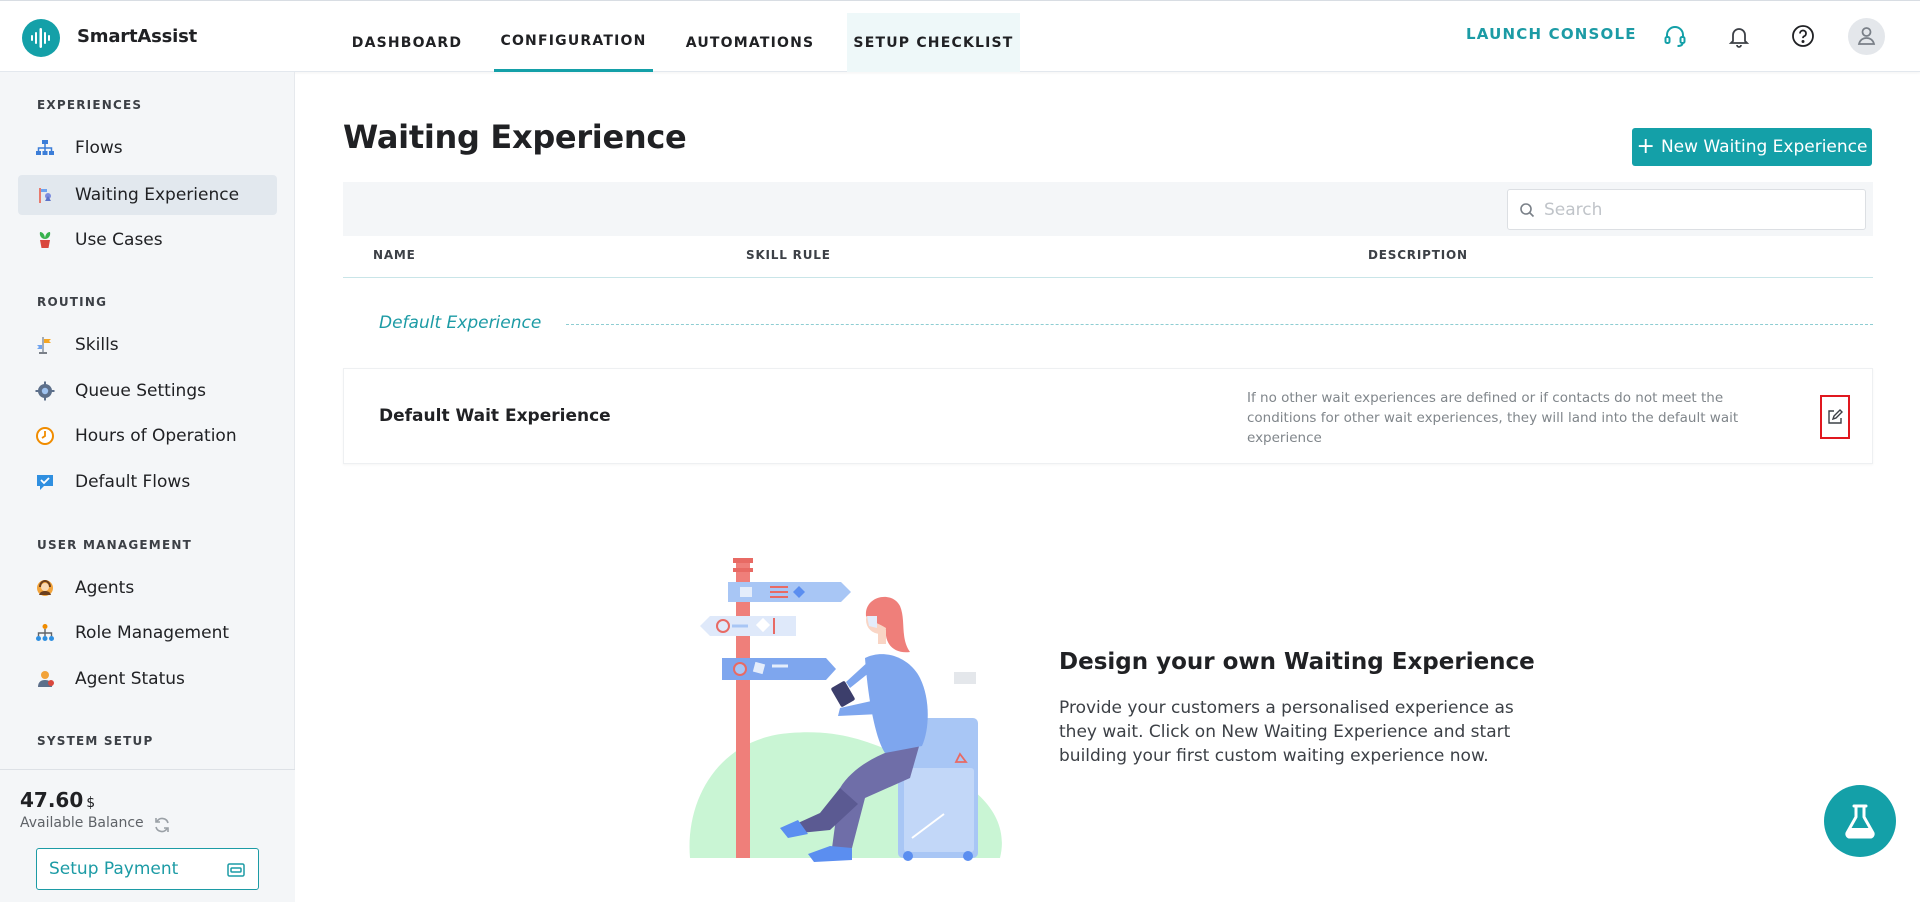  I want to click on sidebar-section-experiences: EXPERIENCES, so click(90, 105).